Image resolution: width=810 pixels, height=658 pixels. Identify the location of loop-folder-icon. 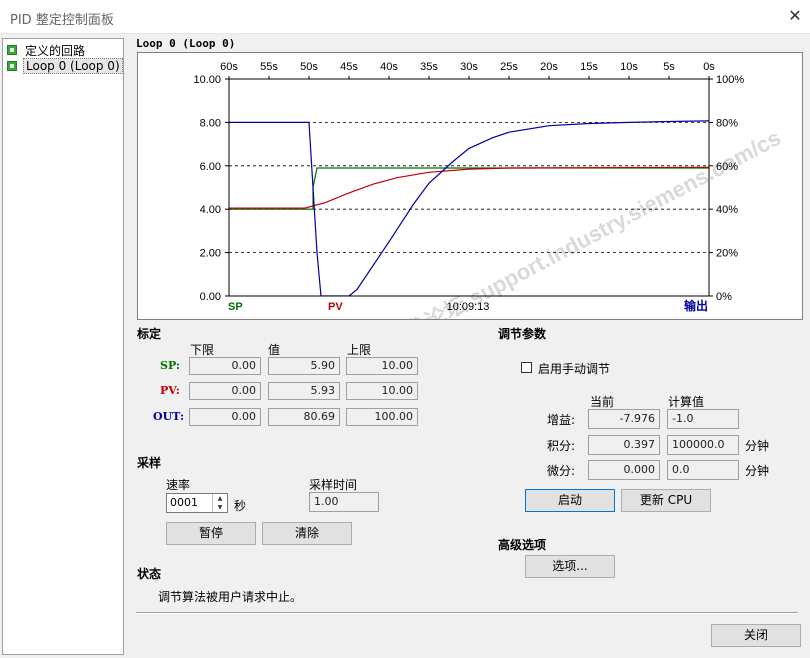
(12, 50).